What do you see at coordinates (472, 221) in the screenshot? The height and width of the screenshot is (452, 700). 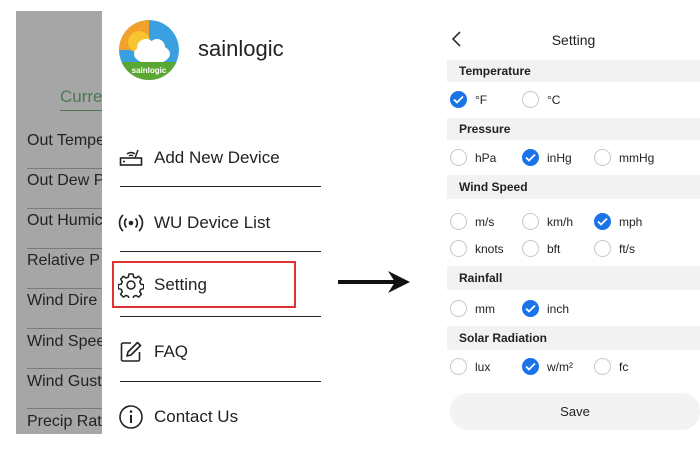 I see `option-ms: m/s` at bounding box center [472, 221].